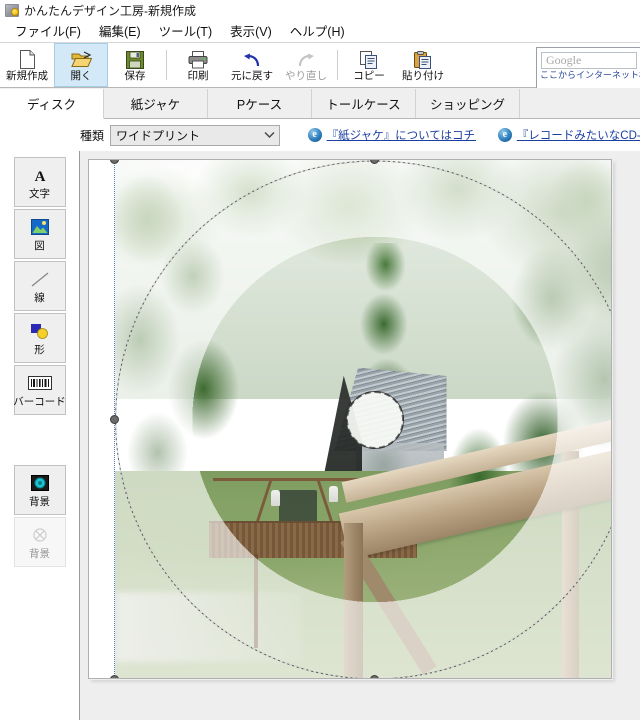  I want to click on tab-shopping: ショッピング, so click(468, 103).